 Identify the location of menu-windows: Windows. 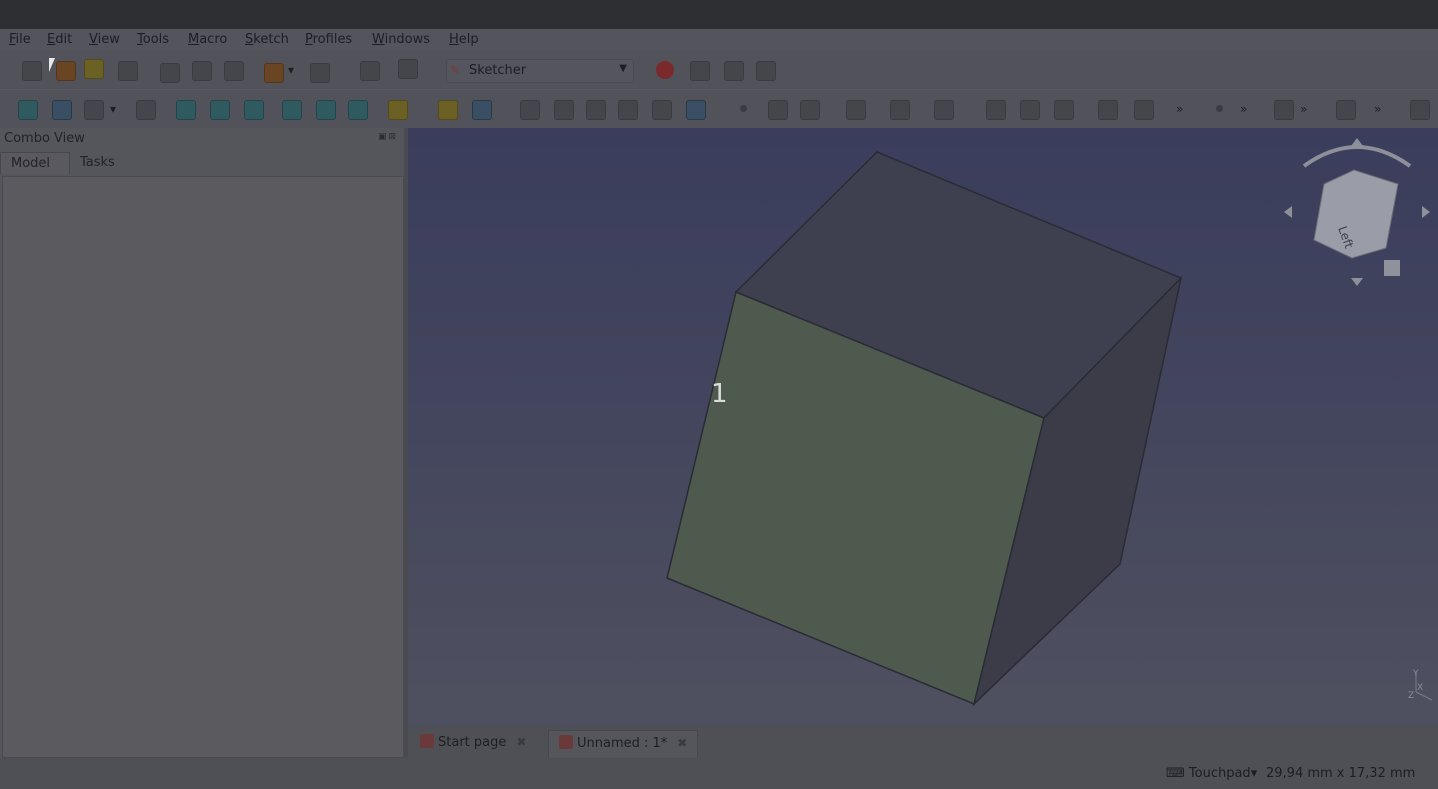
(401, 39).